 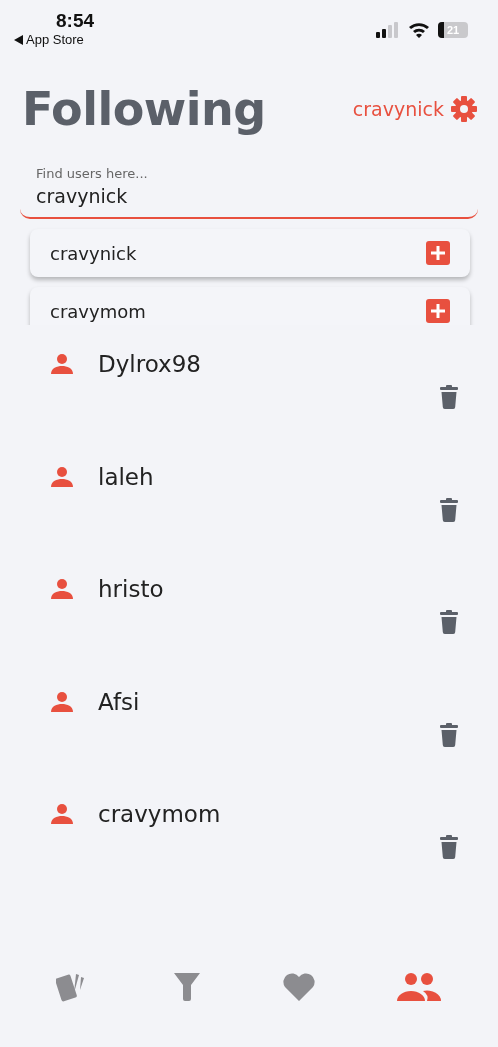 What do you see at coordinates (55, 39) in the screenshot?
I see `back-link: App Store` at bounding box center [55, 39].